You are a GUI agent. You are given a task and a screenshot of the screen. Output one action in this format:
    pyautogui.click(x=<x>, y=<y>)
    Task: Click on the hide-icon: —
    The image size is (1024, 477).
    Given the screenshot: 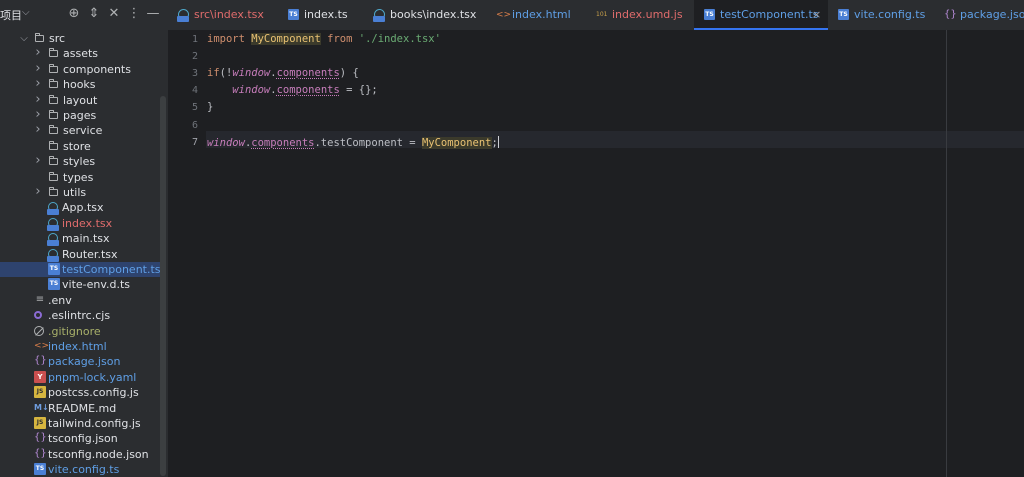 What is the action you would take?
    pyautogui.click(x=153, y=14)
    